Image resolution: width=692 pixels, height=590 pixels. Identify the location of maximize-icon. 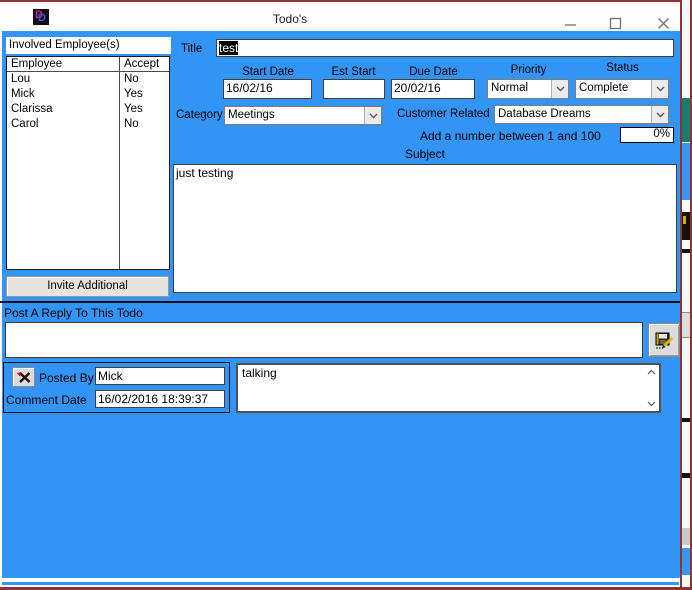
(615, 23).